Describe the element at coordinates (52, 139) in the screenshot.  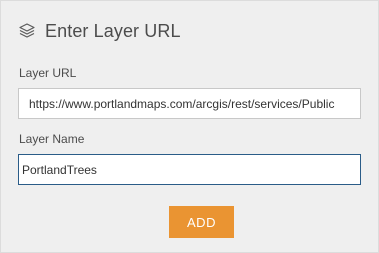
I see `layer-name-label: Layer Name` at that location.